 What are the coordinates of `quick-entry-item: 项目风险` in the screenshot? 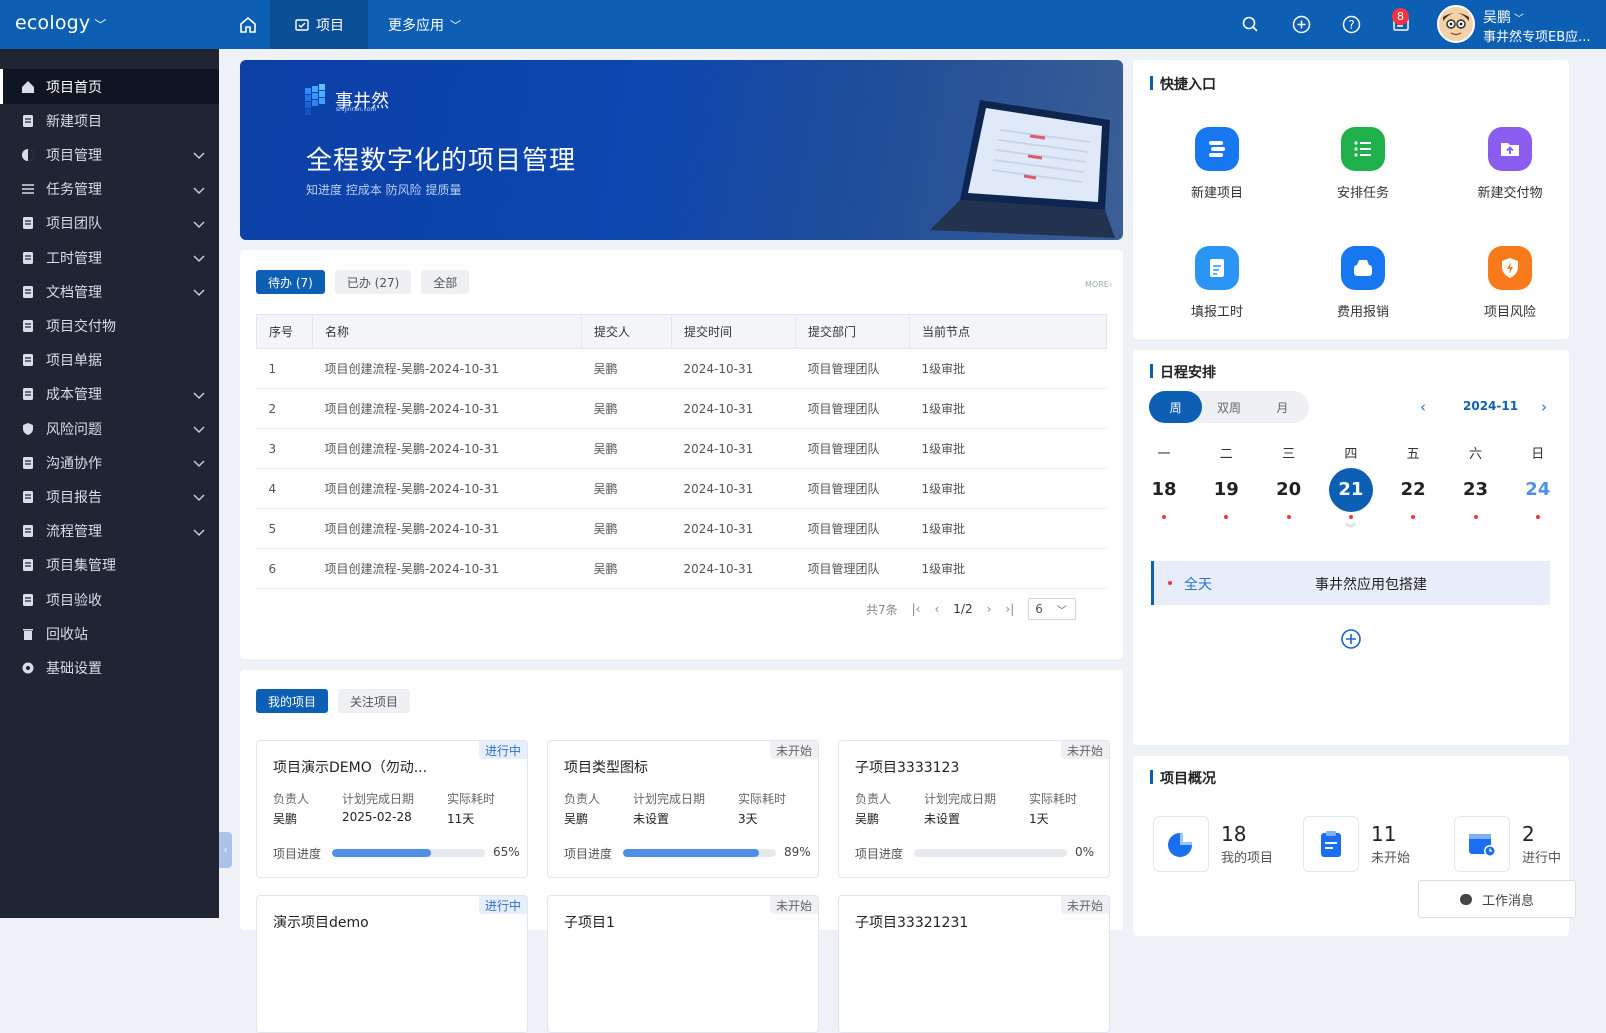 It's located at (1510, 283).